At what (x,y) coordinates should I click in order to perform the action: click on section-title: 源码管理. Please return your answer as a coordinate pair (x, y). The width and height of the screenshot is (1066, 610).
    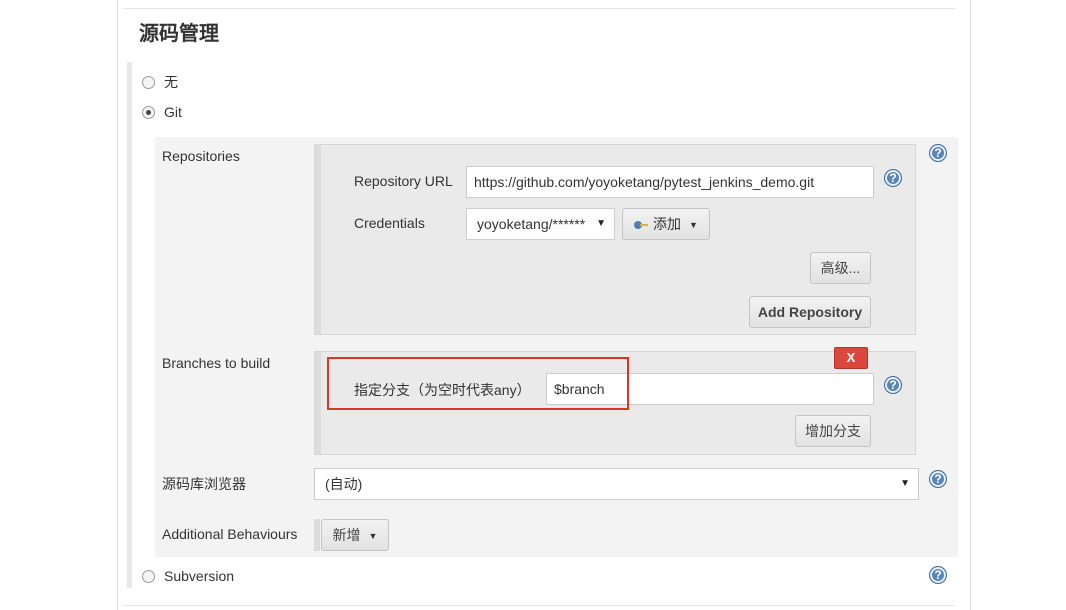
    Looking at the image, I should click on (179, 34).